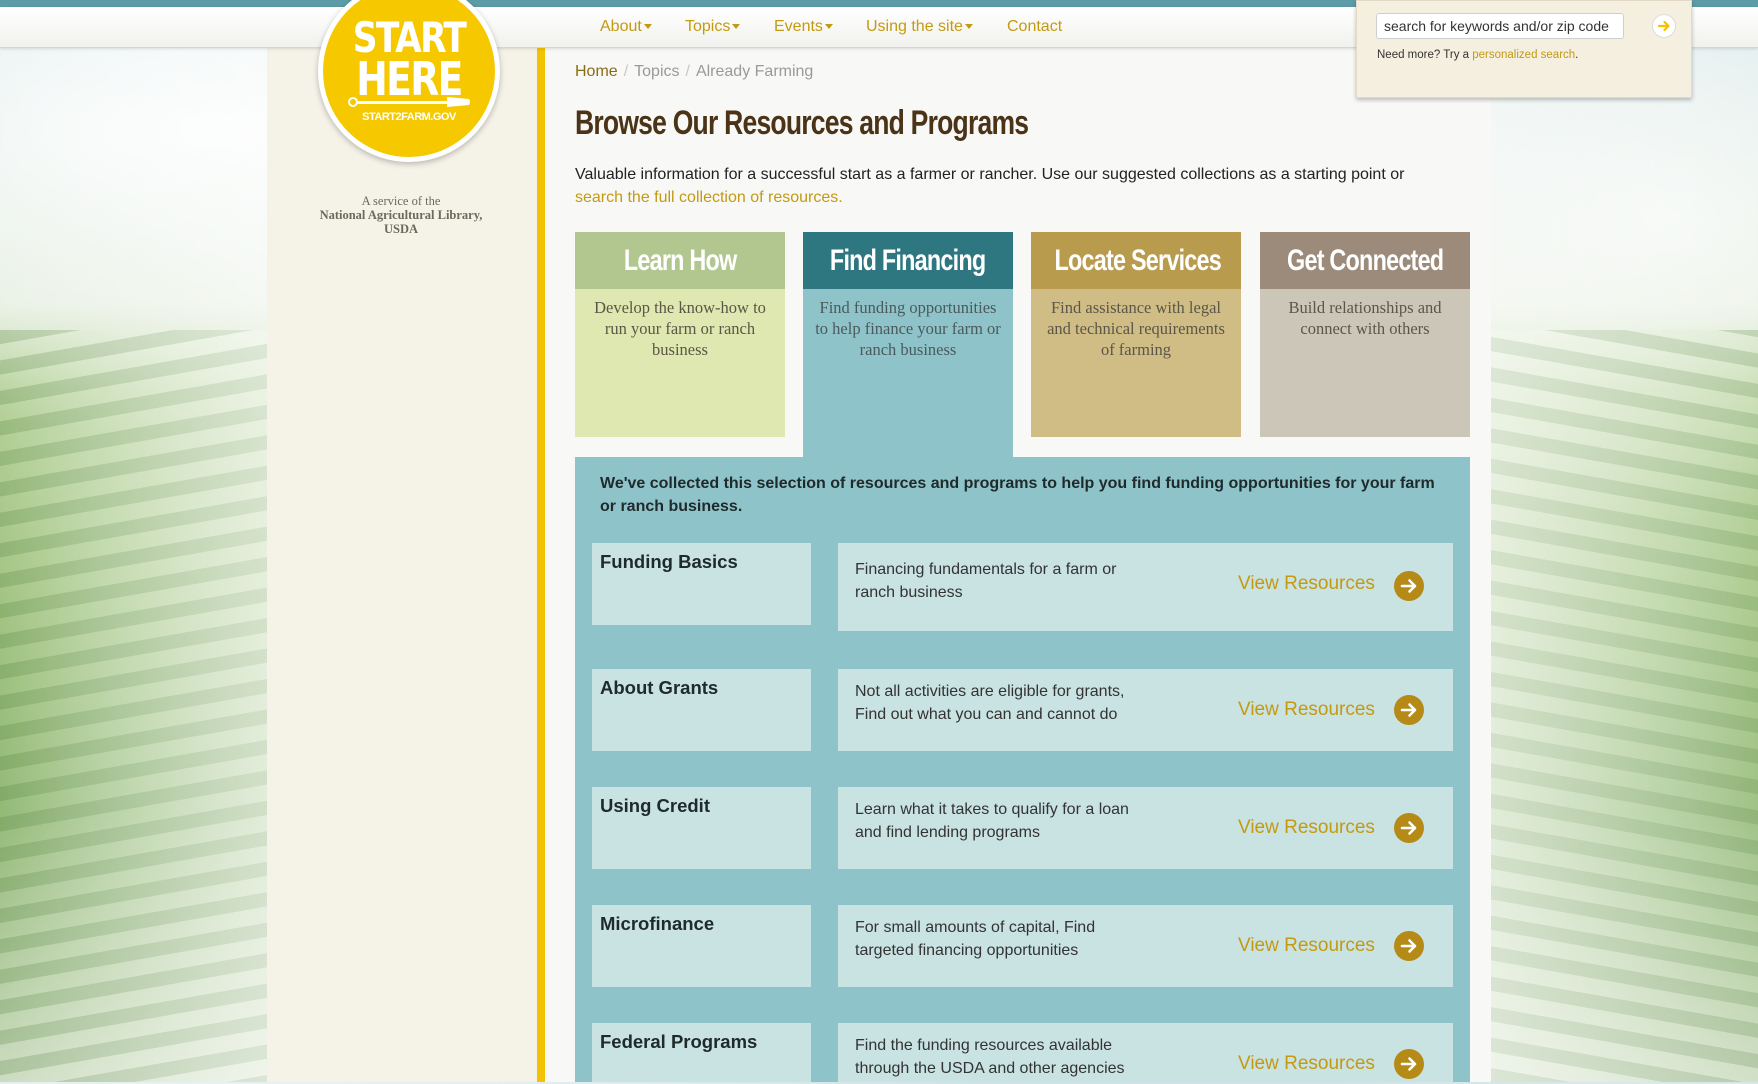  I want to click on nav-contact-label: Contact, so click(1035, 26).